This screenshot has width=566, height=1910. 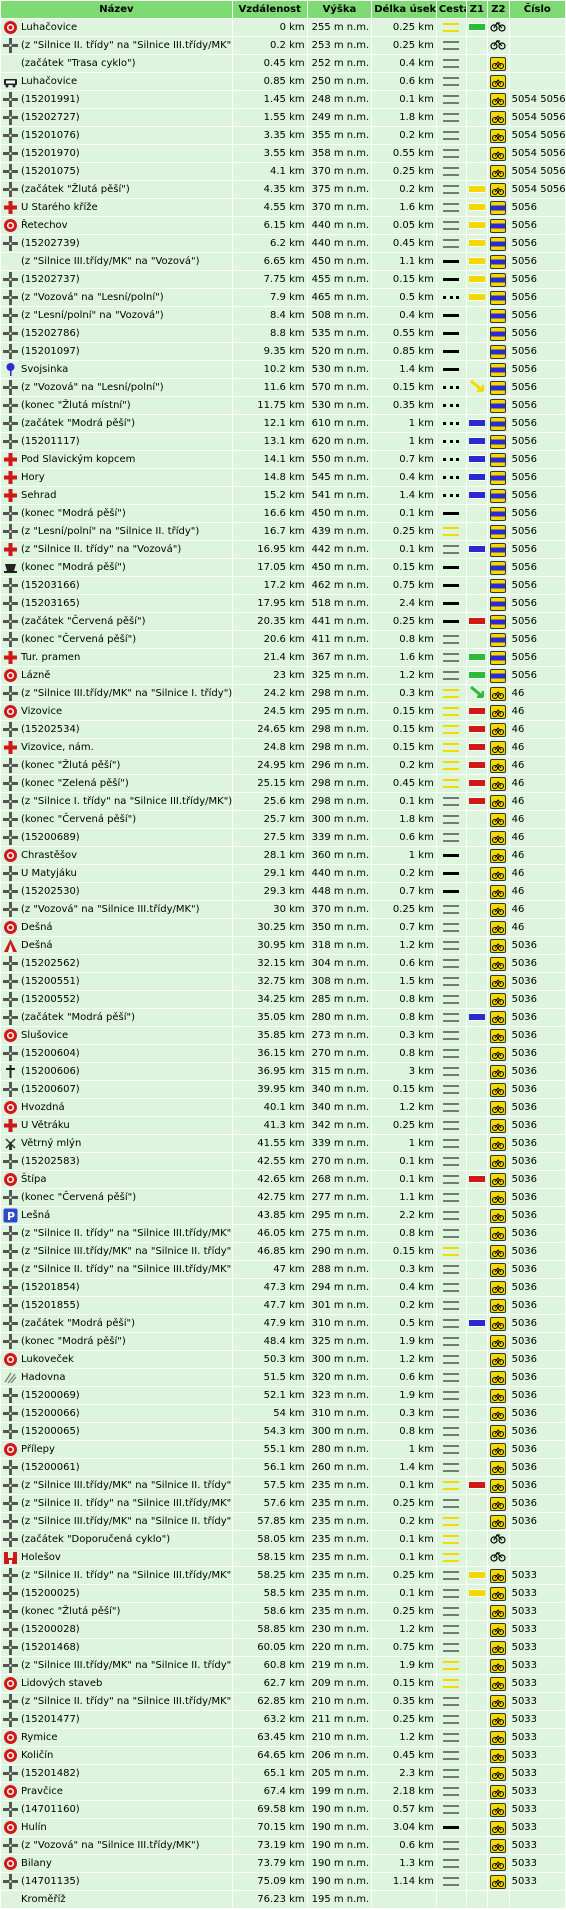 What do you see at coordinates (50, 1305) in the screenshot?
I see `waypoint-name: (15201855)` at bounding box center [50, 1305].